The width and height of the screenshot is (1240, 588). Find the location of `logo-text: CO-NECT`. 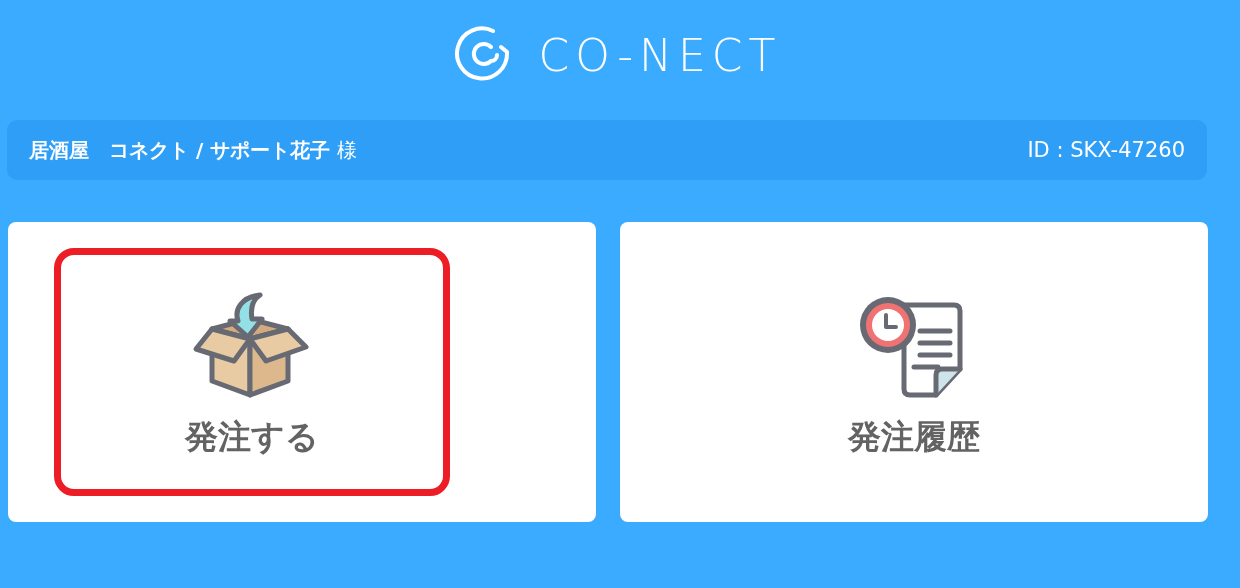

logo-text: CO-NECT is located at coordinates (660, 55).